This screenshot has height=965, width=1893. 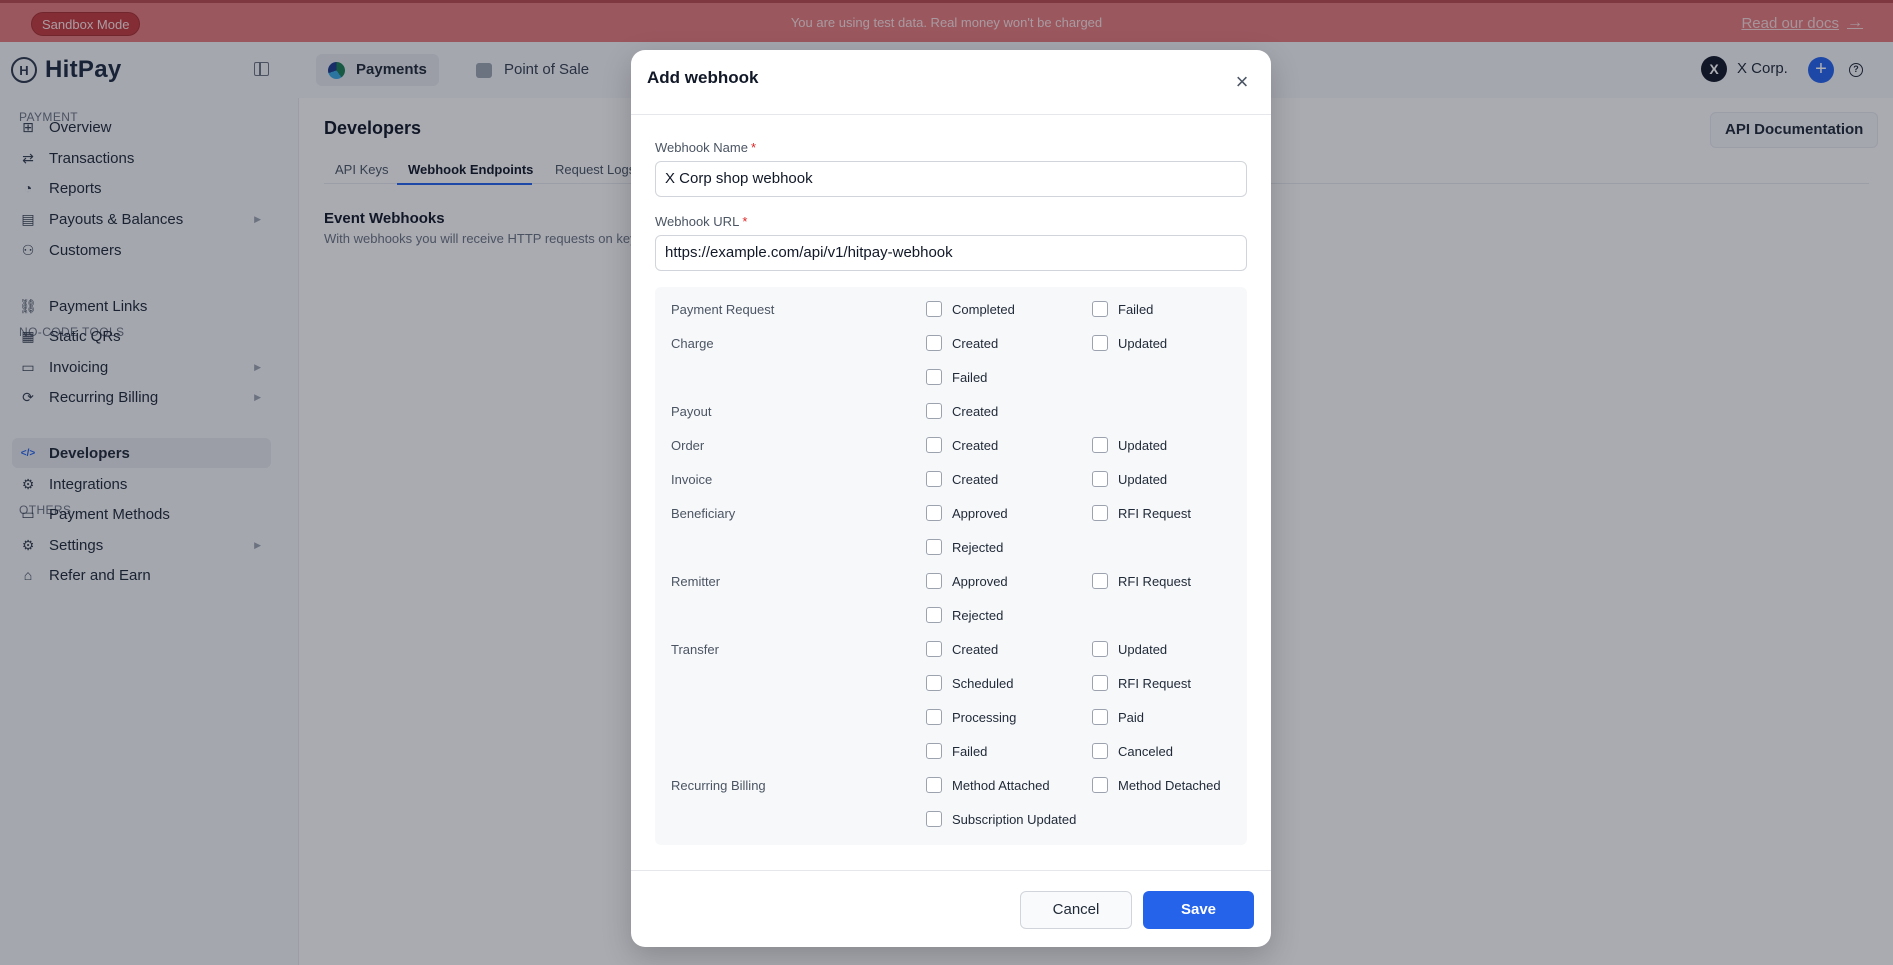 I want to click on dialog-footer-divider, so click(x=951, y=870).